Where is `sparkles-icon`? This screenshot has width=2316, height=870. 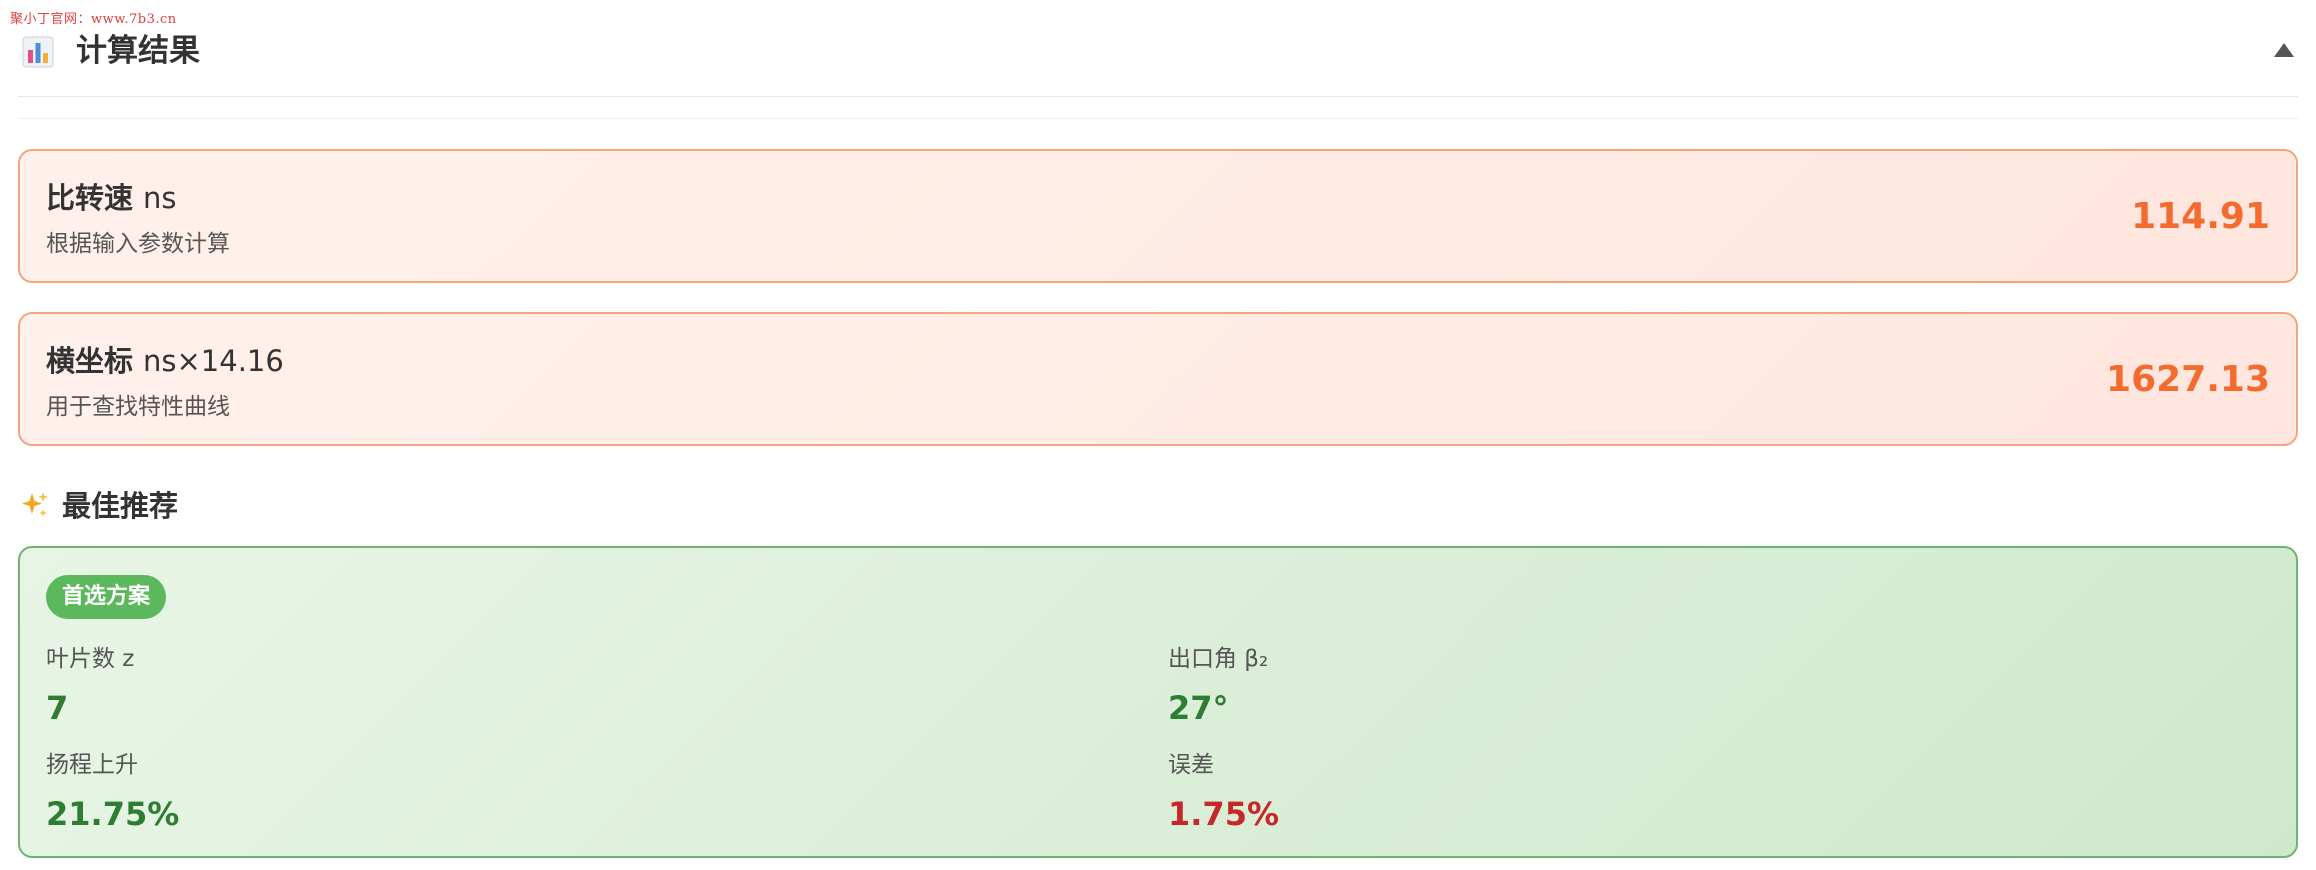
sparkles-icon is located at coordinates (35, 504).